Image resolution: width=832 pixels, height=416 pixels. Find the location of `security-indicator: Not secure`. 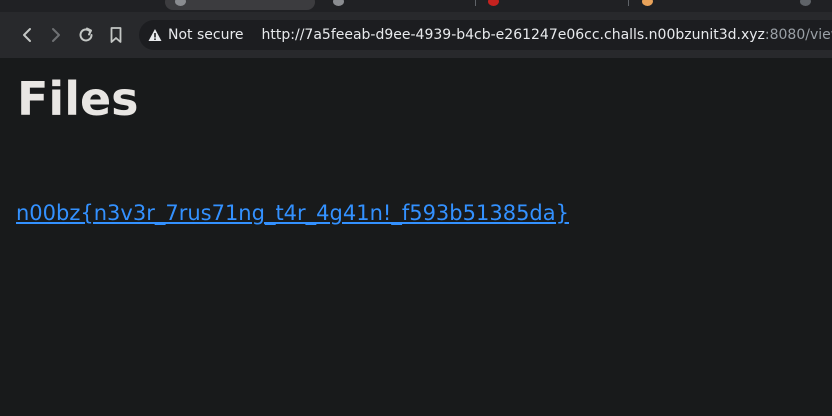

security-indicator: Not secure is located at coordinates (196, 35).